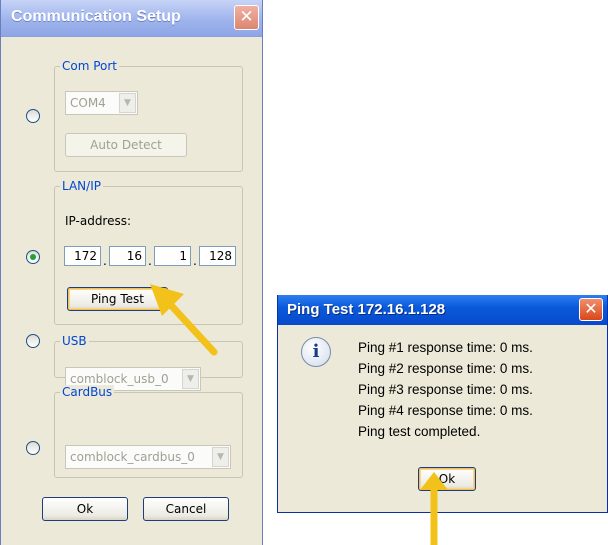  I want to click on cardbus-device-select: comblock_cardbus_0 ▼, so click(148, 457).